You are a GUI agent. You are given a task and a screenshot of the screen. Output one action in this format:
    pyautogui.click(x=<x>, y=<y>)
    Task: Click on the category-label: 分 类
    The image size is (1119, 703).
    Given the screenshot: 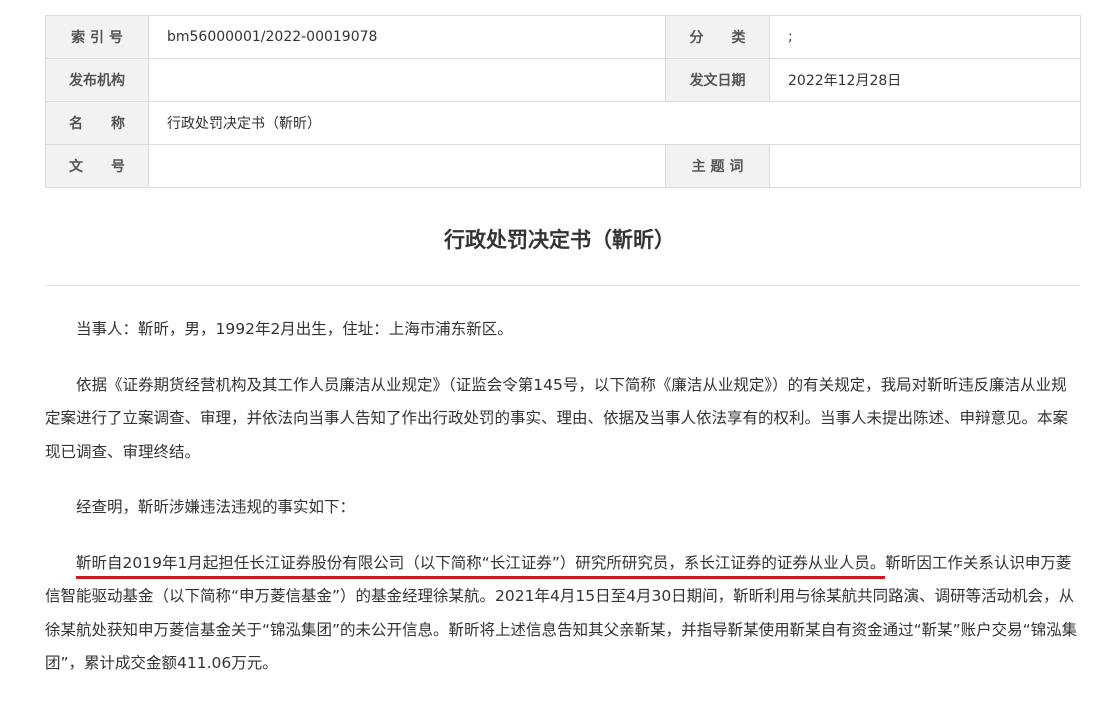 What is the action you would take?
    pyautogui.click(x=717, y=37)
    